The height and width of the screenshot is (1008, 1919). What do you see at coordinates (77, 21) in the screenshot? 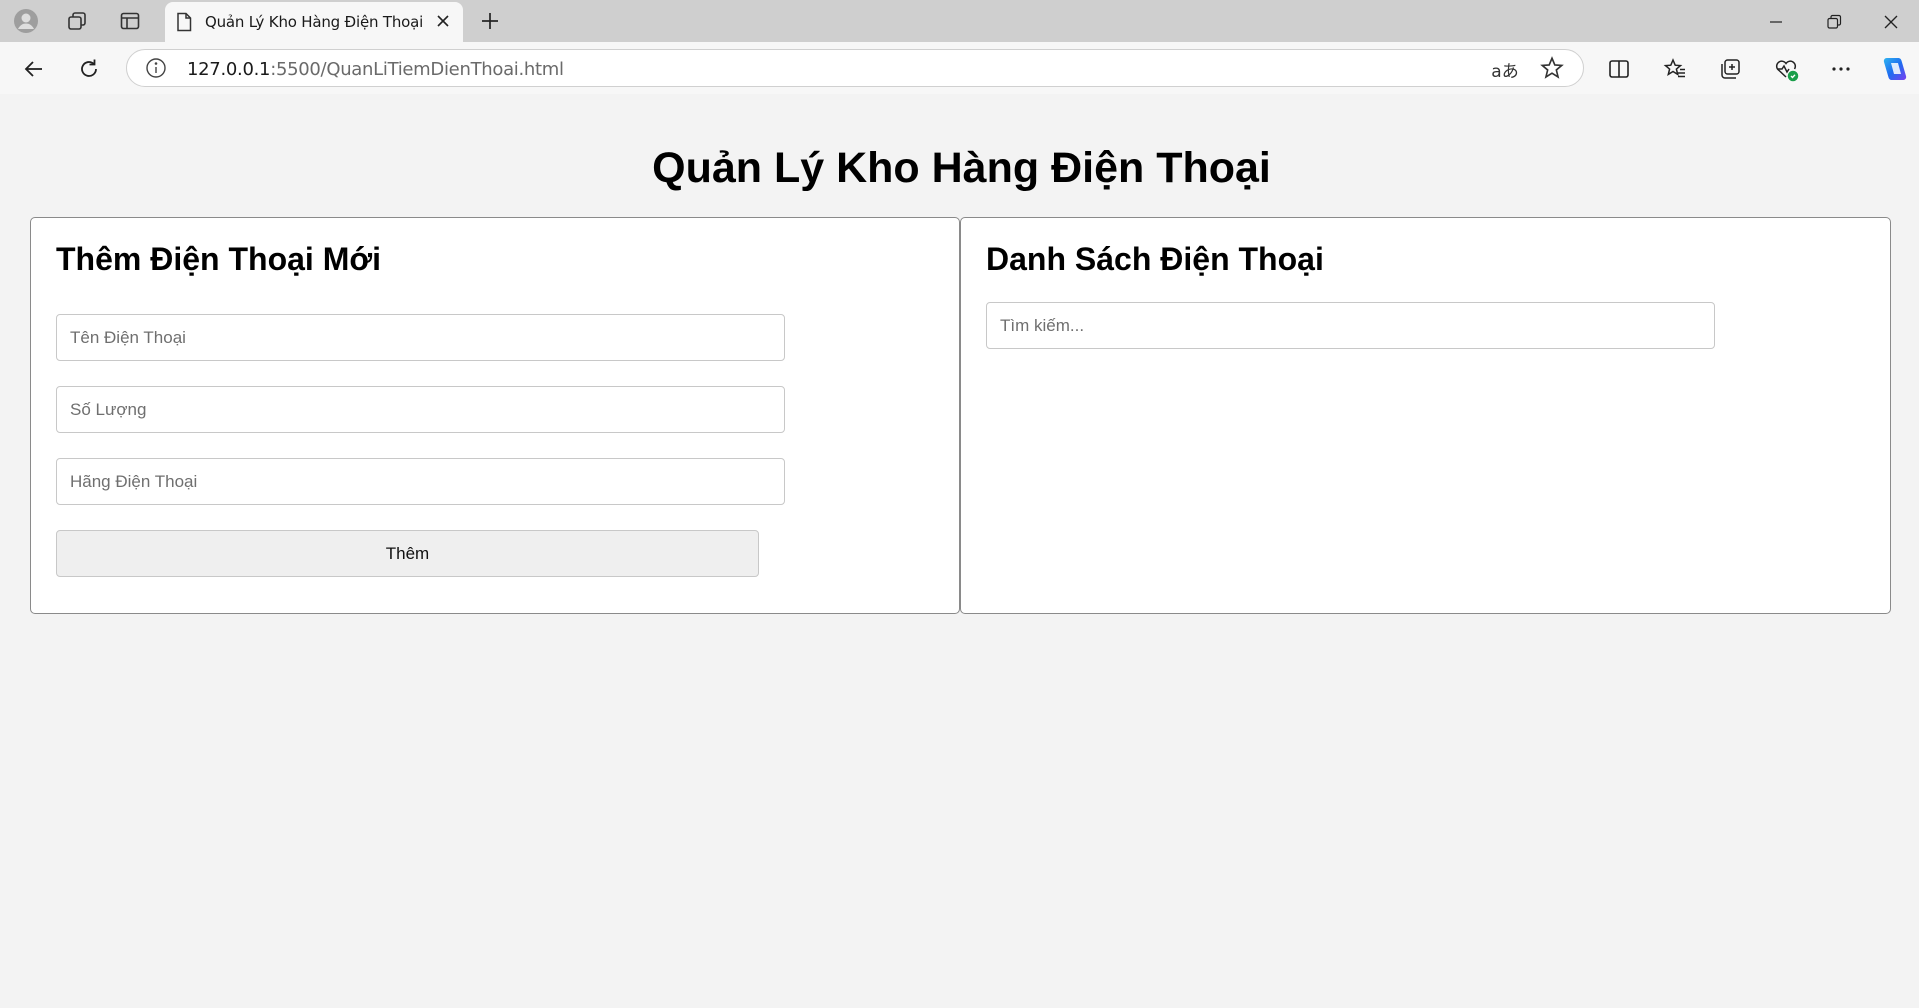
I see `workspaces-icon` at bounding box center [77, 21].